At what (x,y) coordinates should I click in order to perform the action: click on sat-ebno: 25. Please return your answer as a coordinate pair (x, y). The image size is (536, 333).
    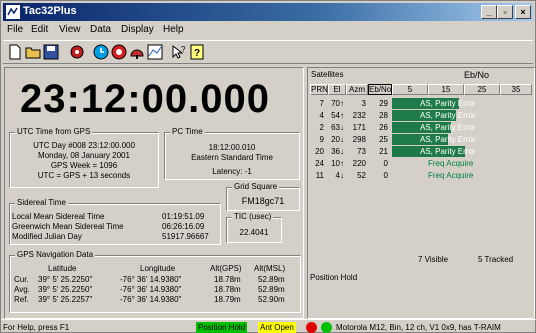
    Looking at the image, I should click on (383, 139).